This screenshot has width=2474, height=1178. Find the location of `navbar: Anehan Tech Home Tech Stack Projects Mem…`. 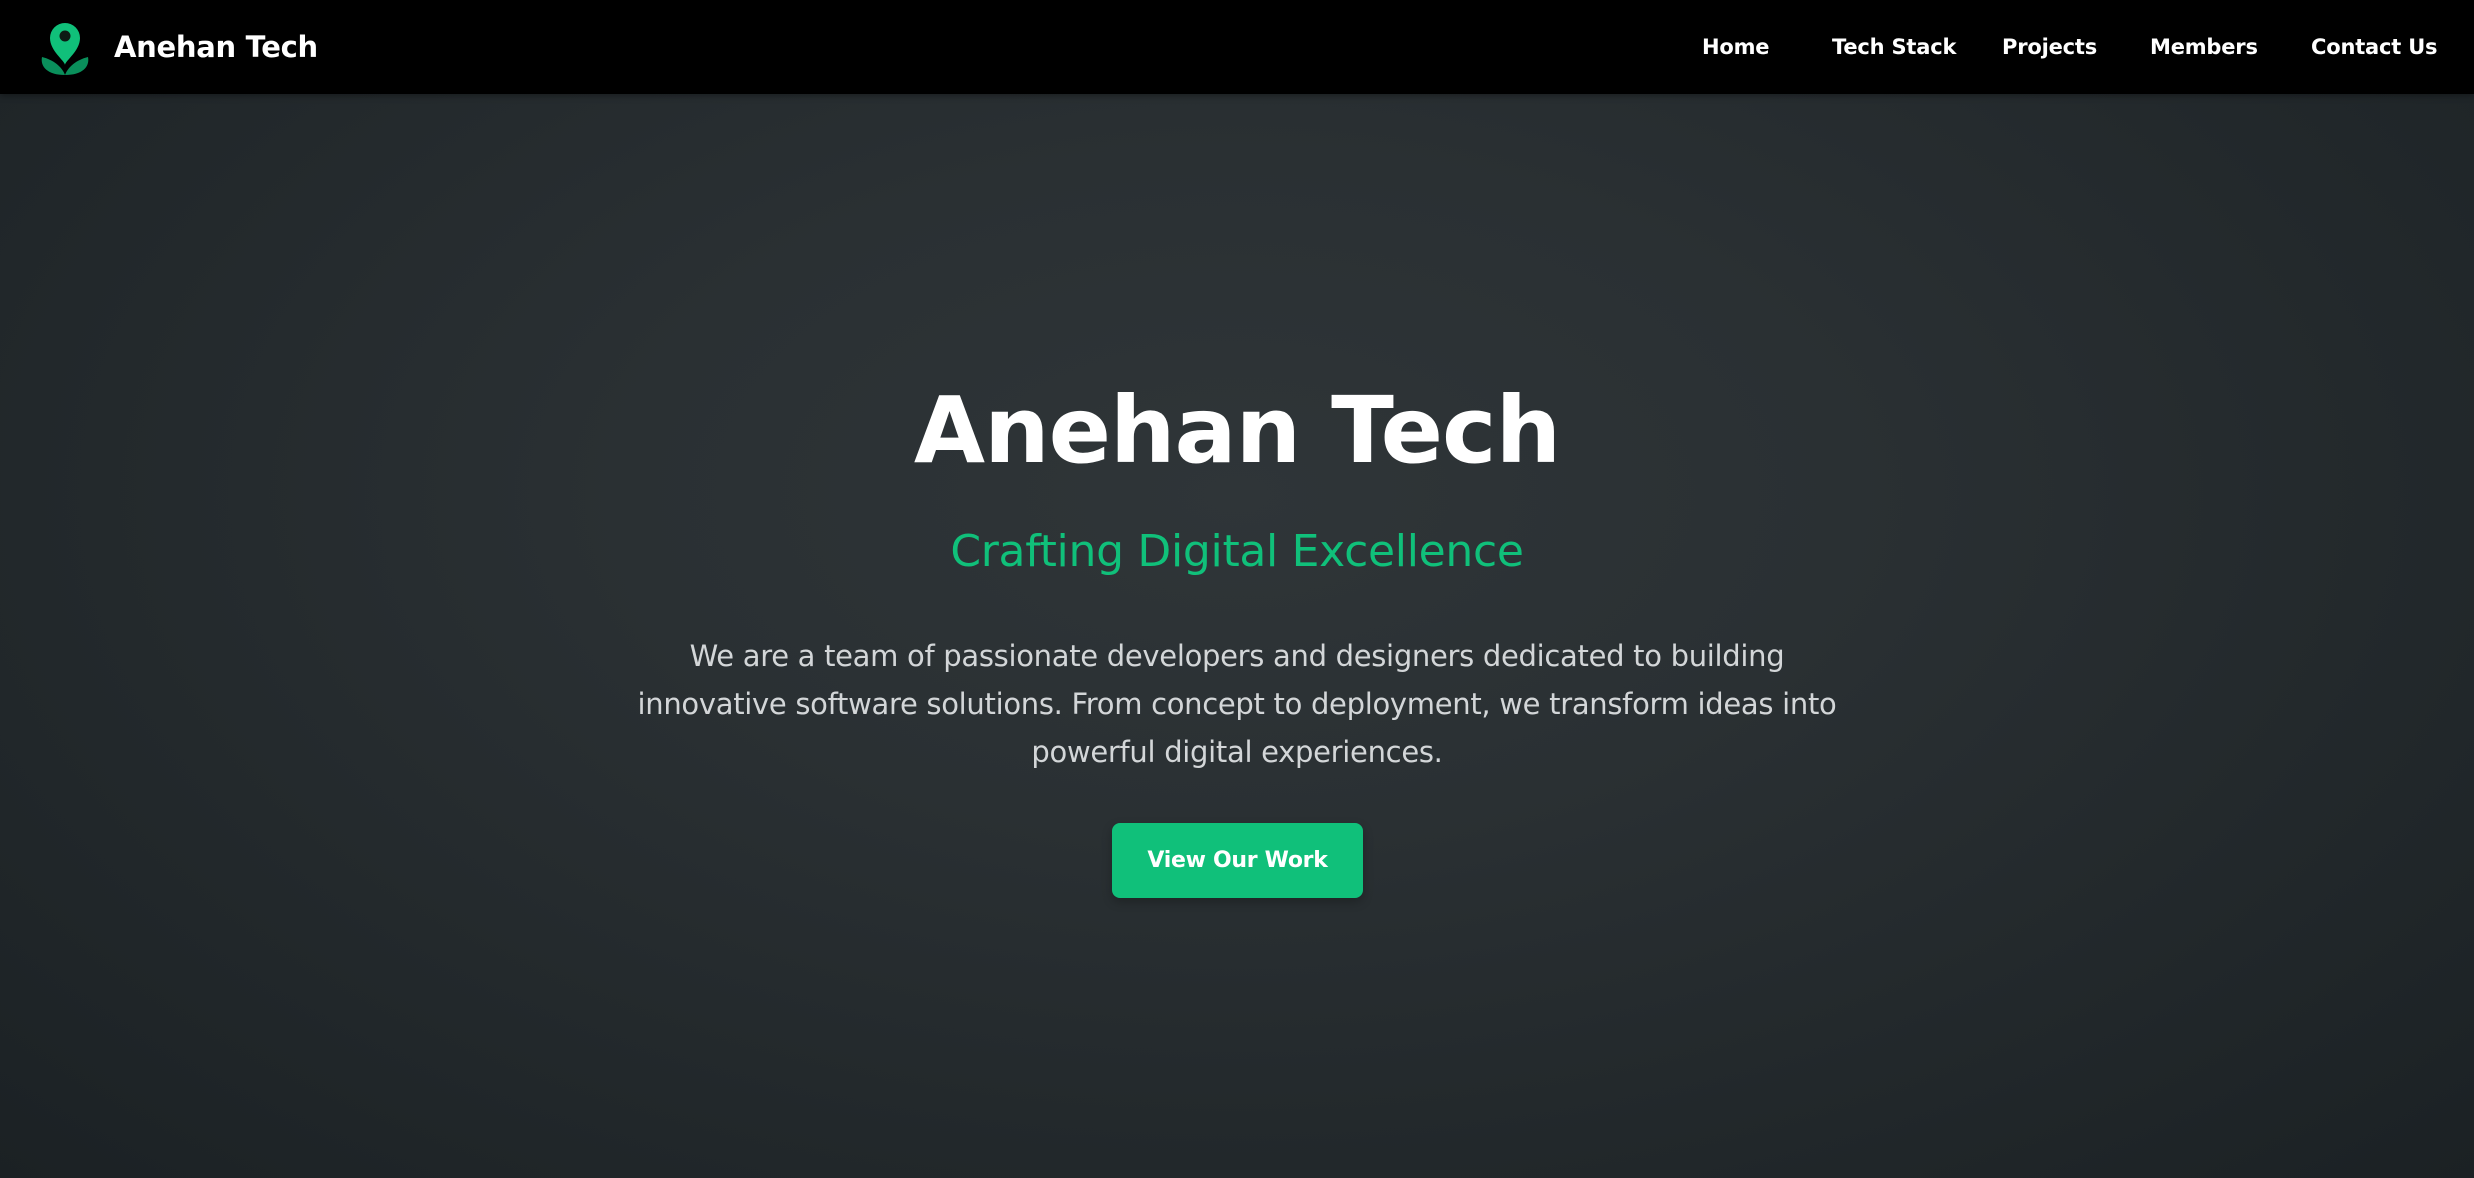

navbar: Anehan Tech Home Tech Stack Projects Mem… is located at coordinates (1237, 47).